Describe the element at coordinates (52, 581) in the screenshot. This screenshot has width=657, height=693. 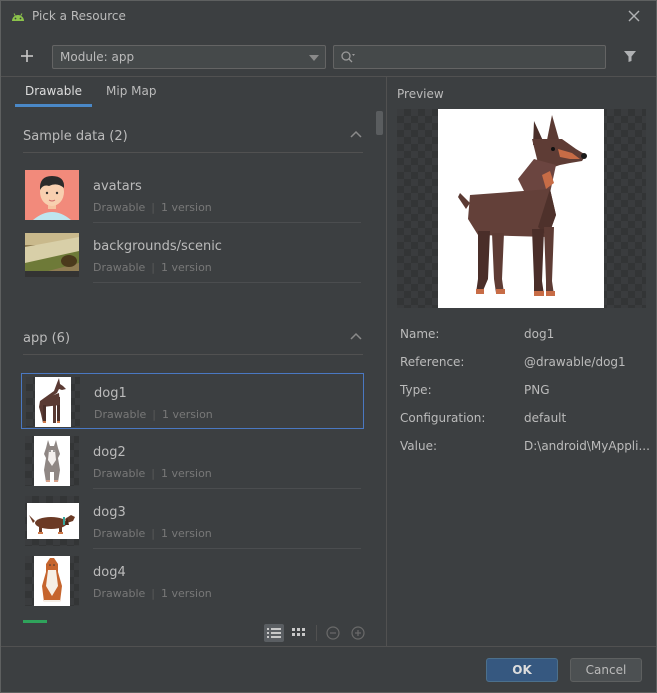
I see `dog4-thumbnail` at that location.